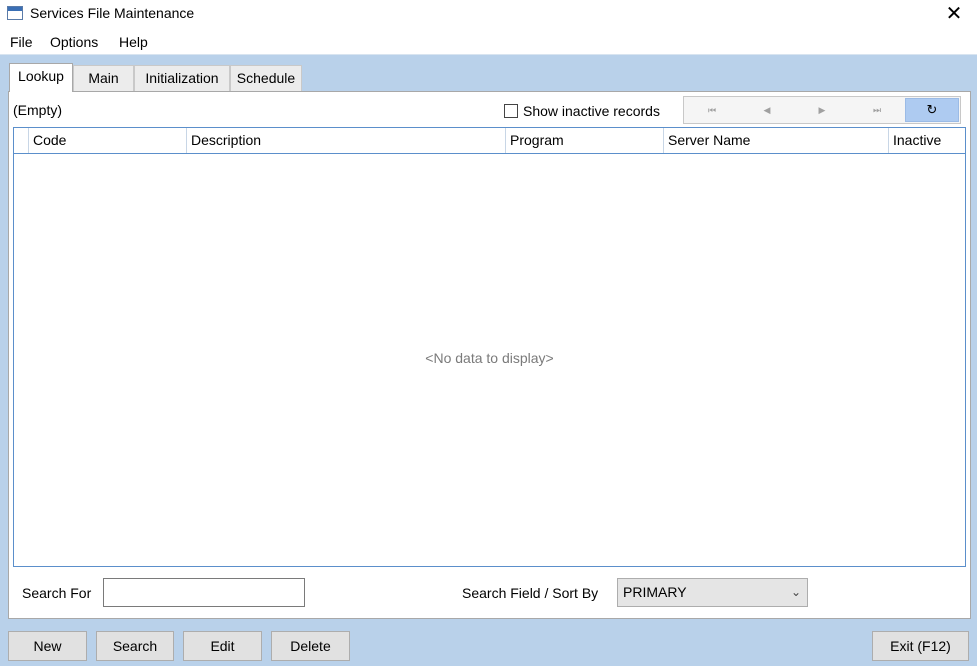 This screenshot has width=977, height=666. What do you see at coordinates (47, 646) in the screenshot?
I see `new-button: New` at bounding box center [47, 646].